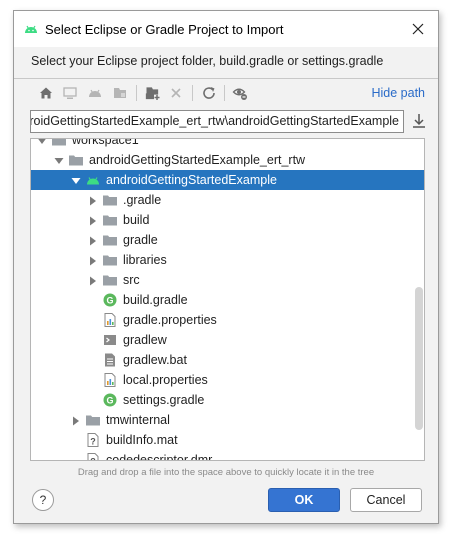 Image resolution: width=464 pixels, height=543 pixels. What do you see at coordinates (145, 260) in the screenshot?
I see `tree-row-label: libraries` at bounding box center [145, 260].